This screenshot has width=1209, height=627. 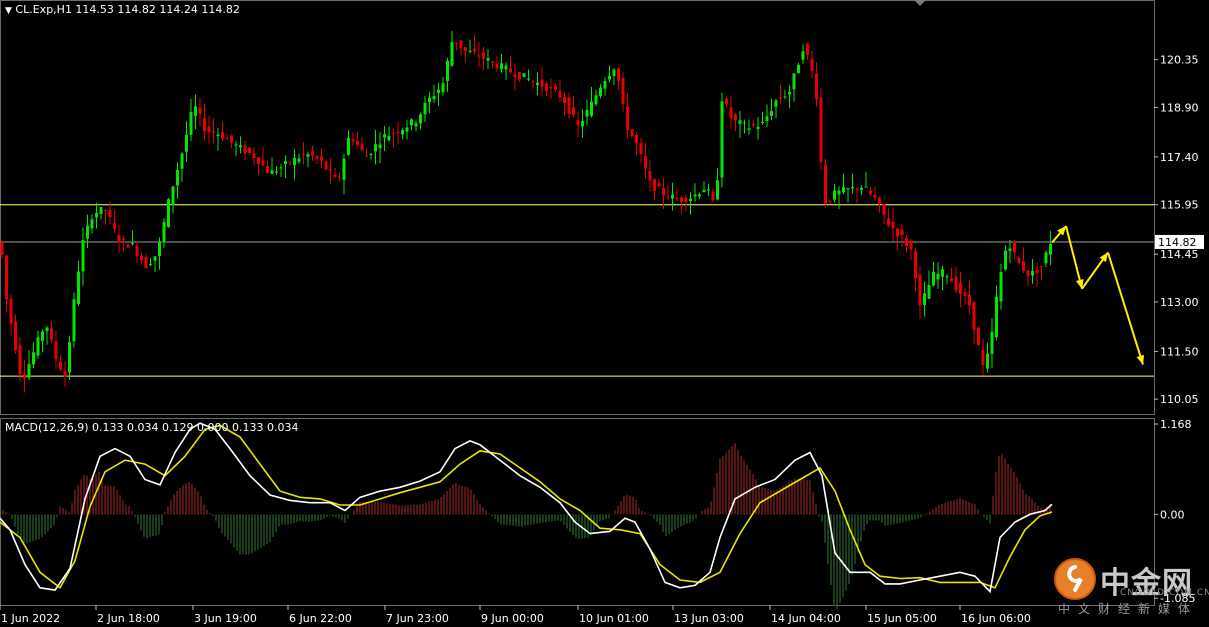 What do you see at coordinates (122, 9) in the screenshot?
I see `symbol-header: ▼ CL.Exp,H1 114.53 114.82 114.24 114.82` at bounding box center [122, 9].